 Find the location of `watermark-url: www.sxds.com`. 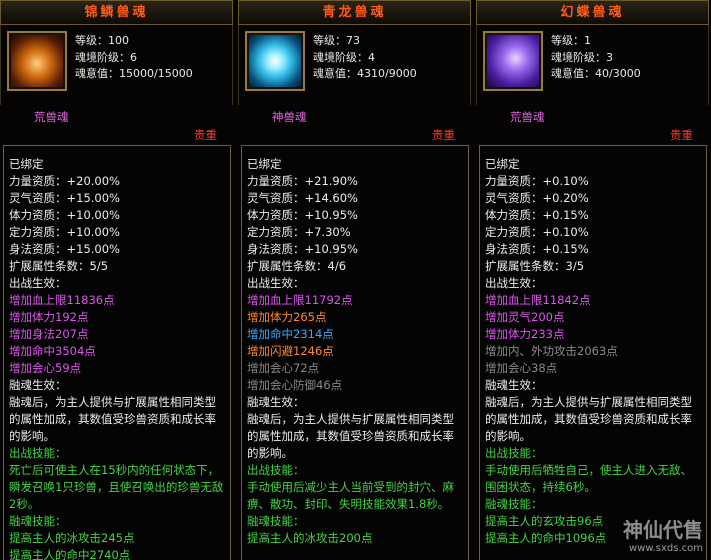

watermark-url: www.sxds.com is located at coordinates (665, 548).